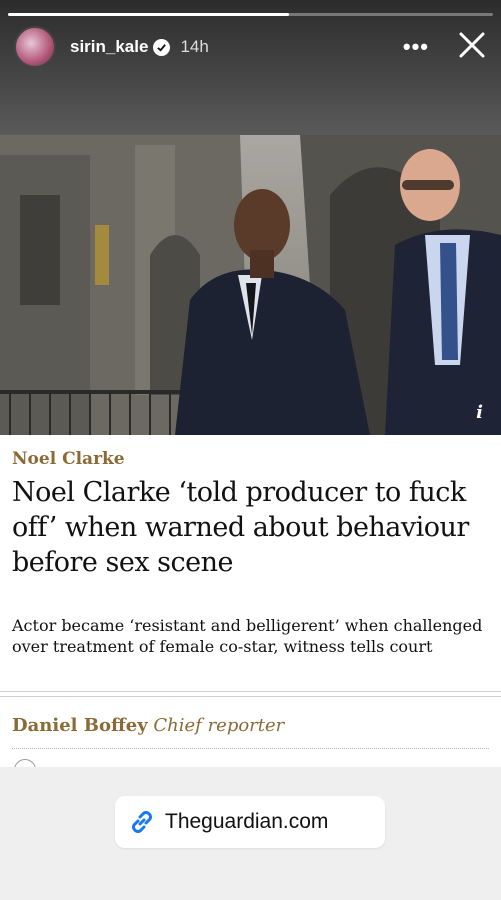 The height and width of the screenshot is (900, 501). I want to click on post-time: 14h, so click(194, 46).